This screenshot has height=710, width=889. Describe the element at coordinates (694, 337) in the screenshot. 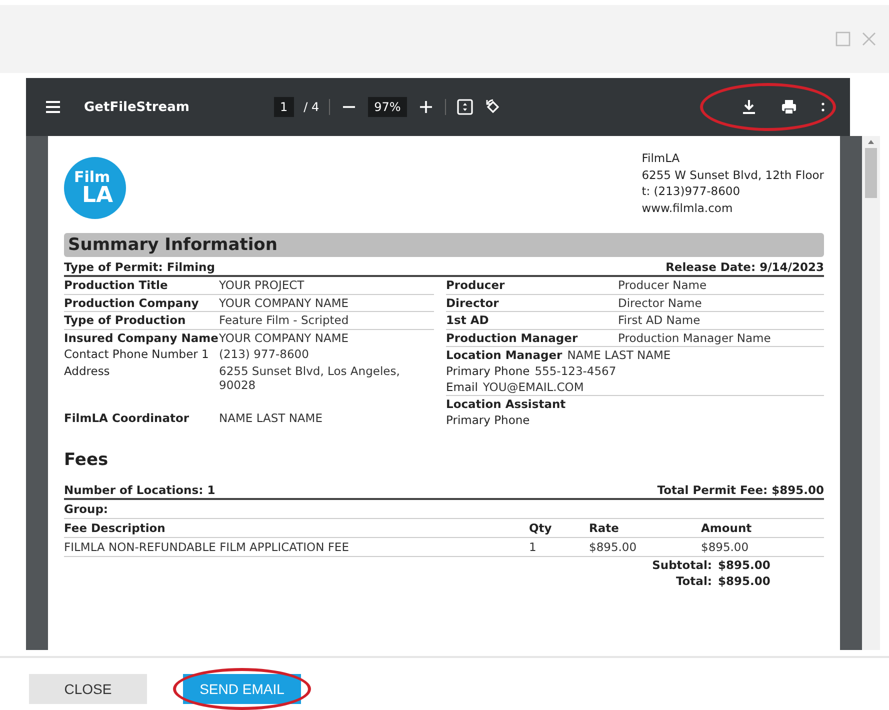

I see `field-value: Production Manager Name` at that location.